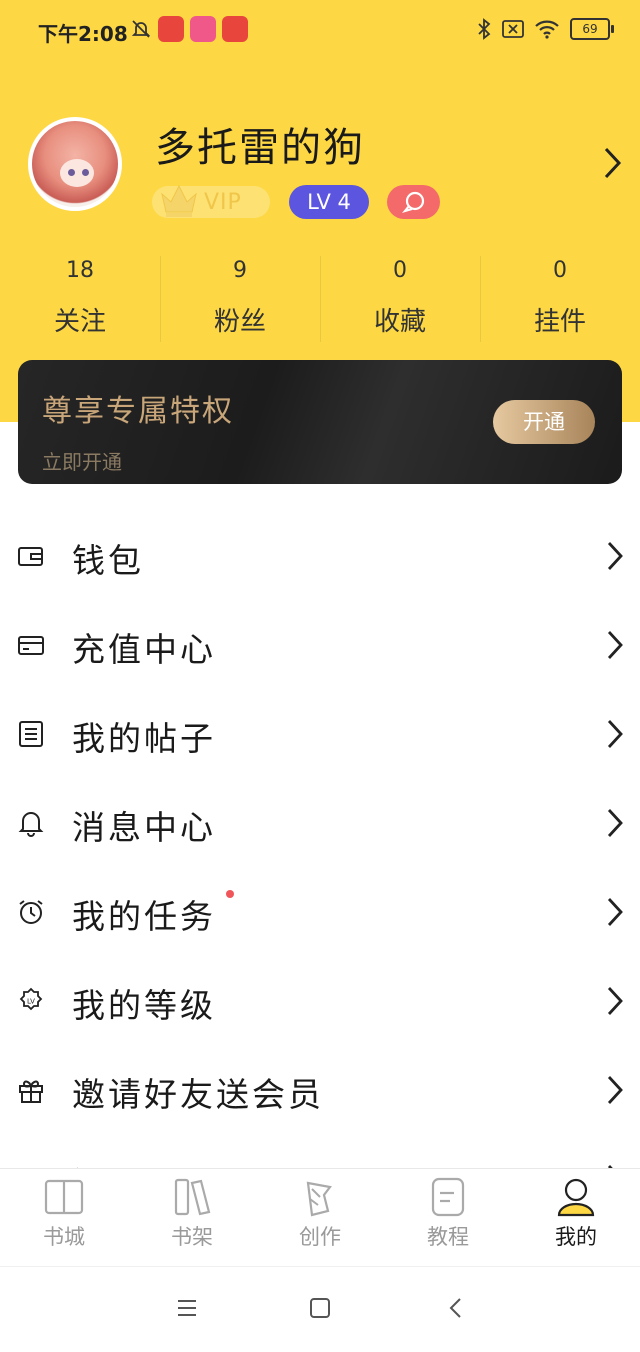 The image size is (640, 1352). Describe the element at coordinates (320, 422) in the screenshot. I see `vip-promo-card: 尊享专属特权 立即开通 开通` at that location.